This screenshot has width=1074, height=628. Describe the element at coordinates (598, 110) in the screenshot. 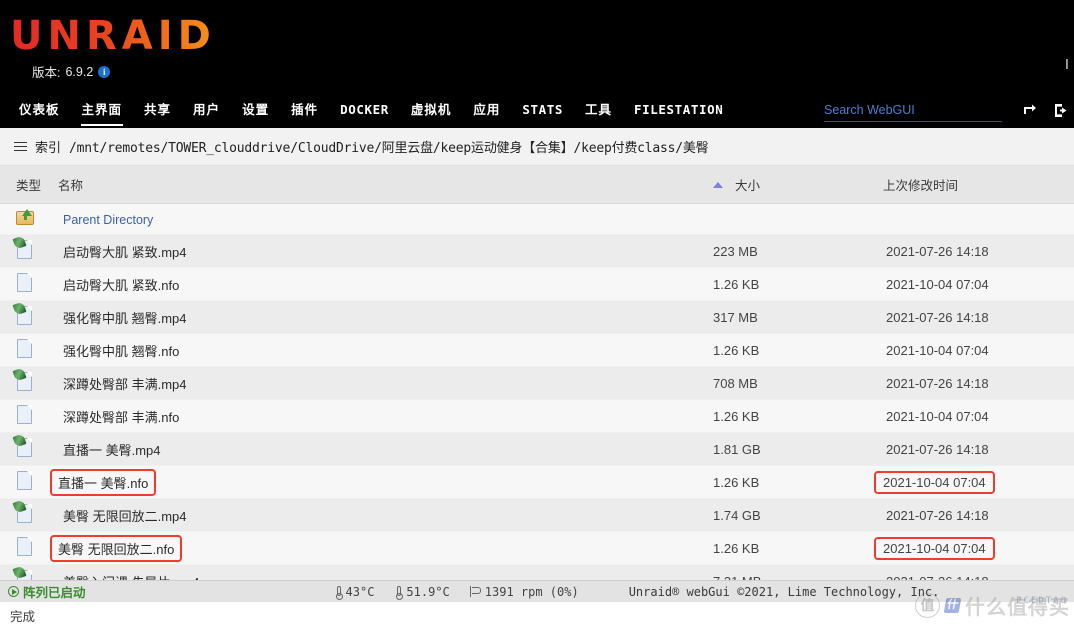

I see `nav-item-tools: 工具` at that location.